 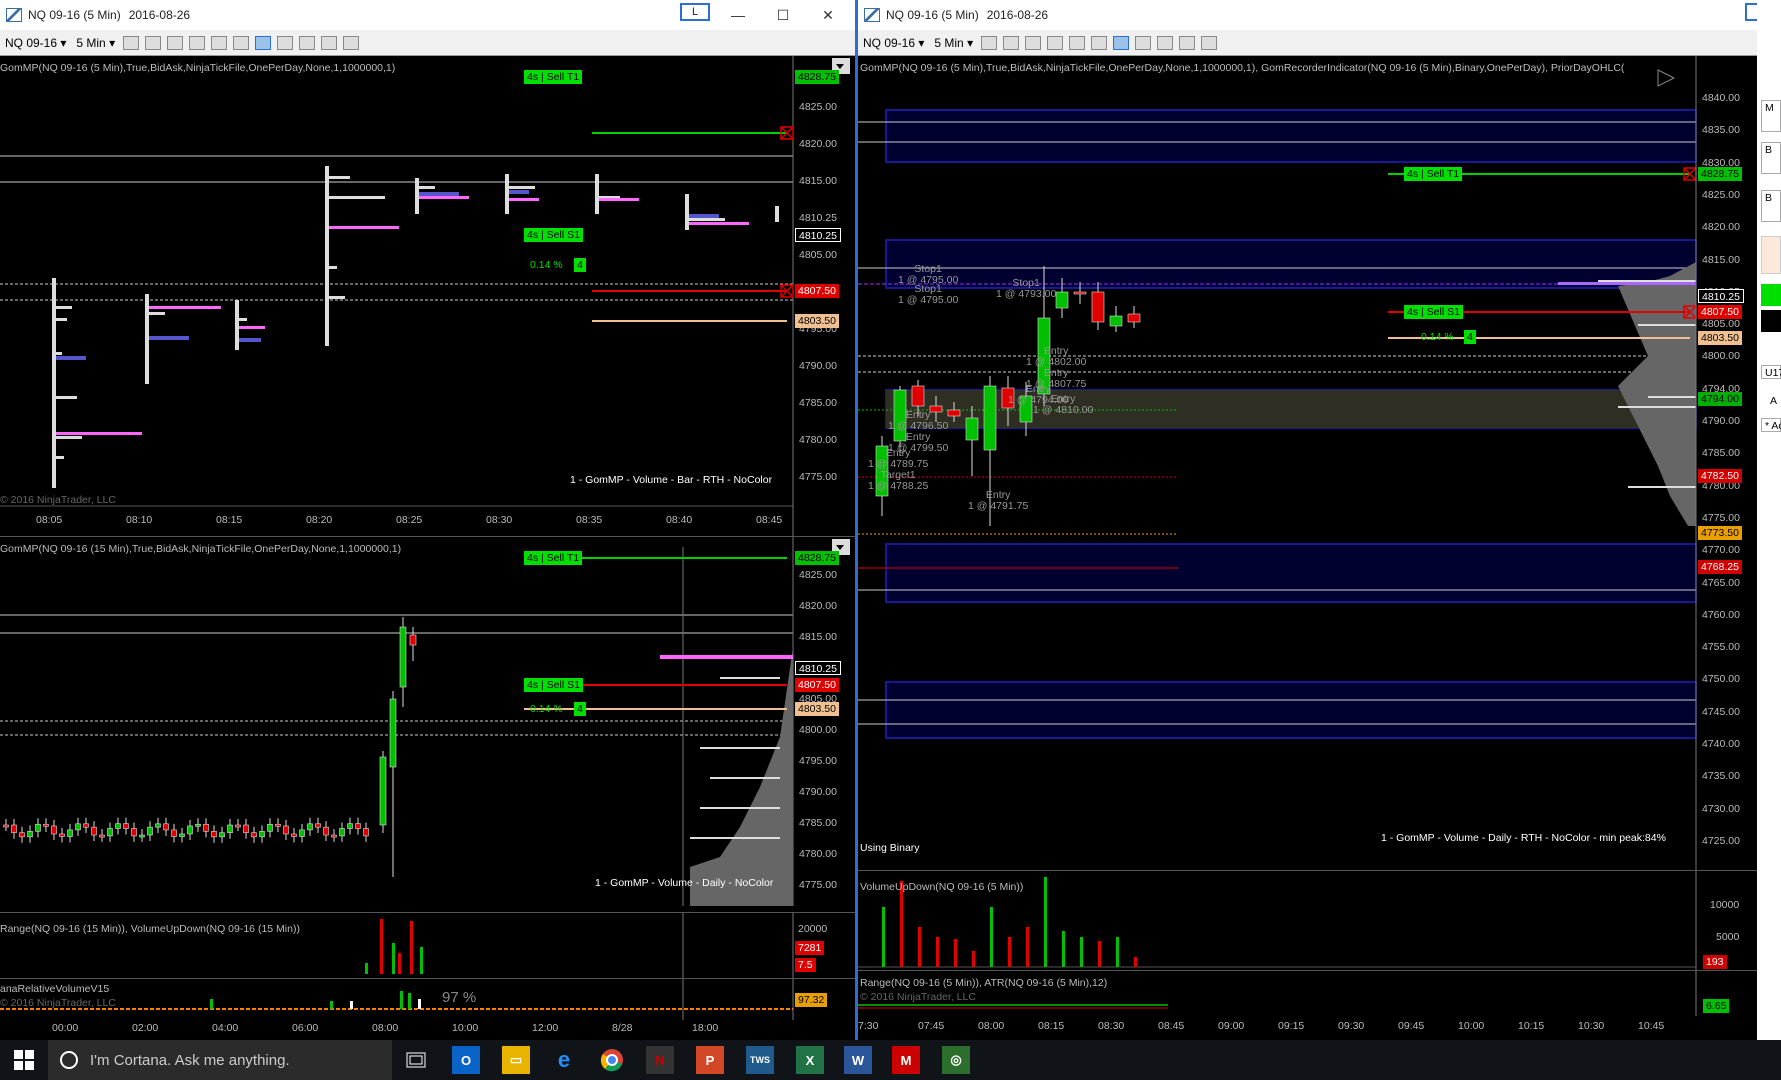 I want to click on right-using-binary: Using Binary, so click(x=890, y=848).